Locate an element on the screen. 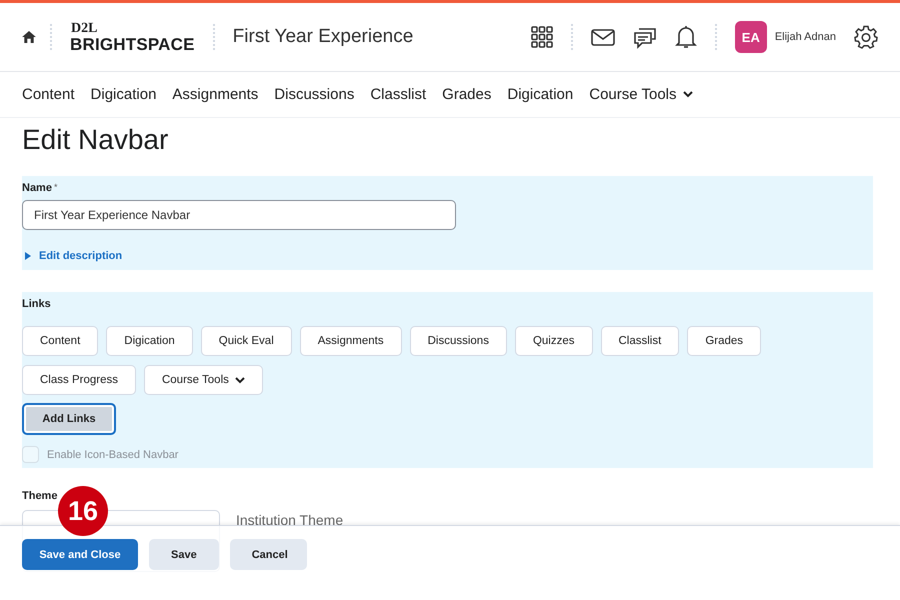 This screenshot has height=600, width=900. nav-link: Course Tools is located at coordinates (641, 94).